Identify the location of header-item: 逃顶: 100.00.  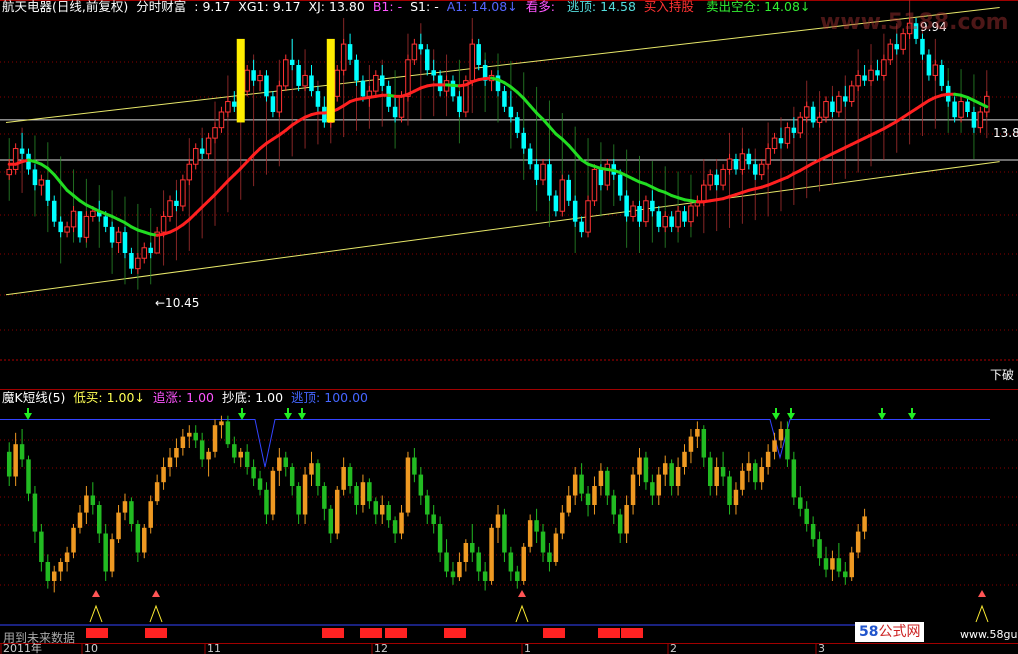
(331, 397).